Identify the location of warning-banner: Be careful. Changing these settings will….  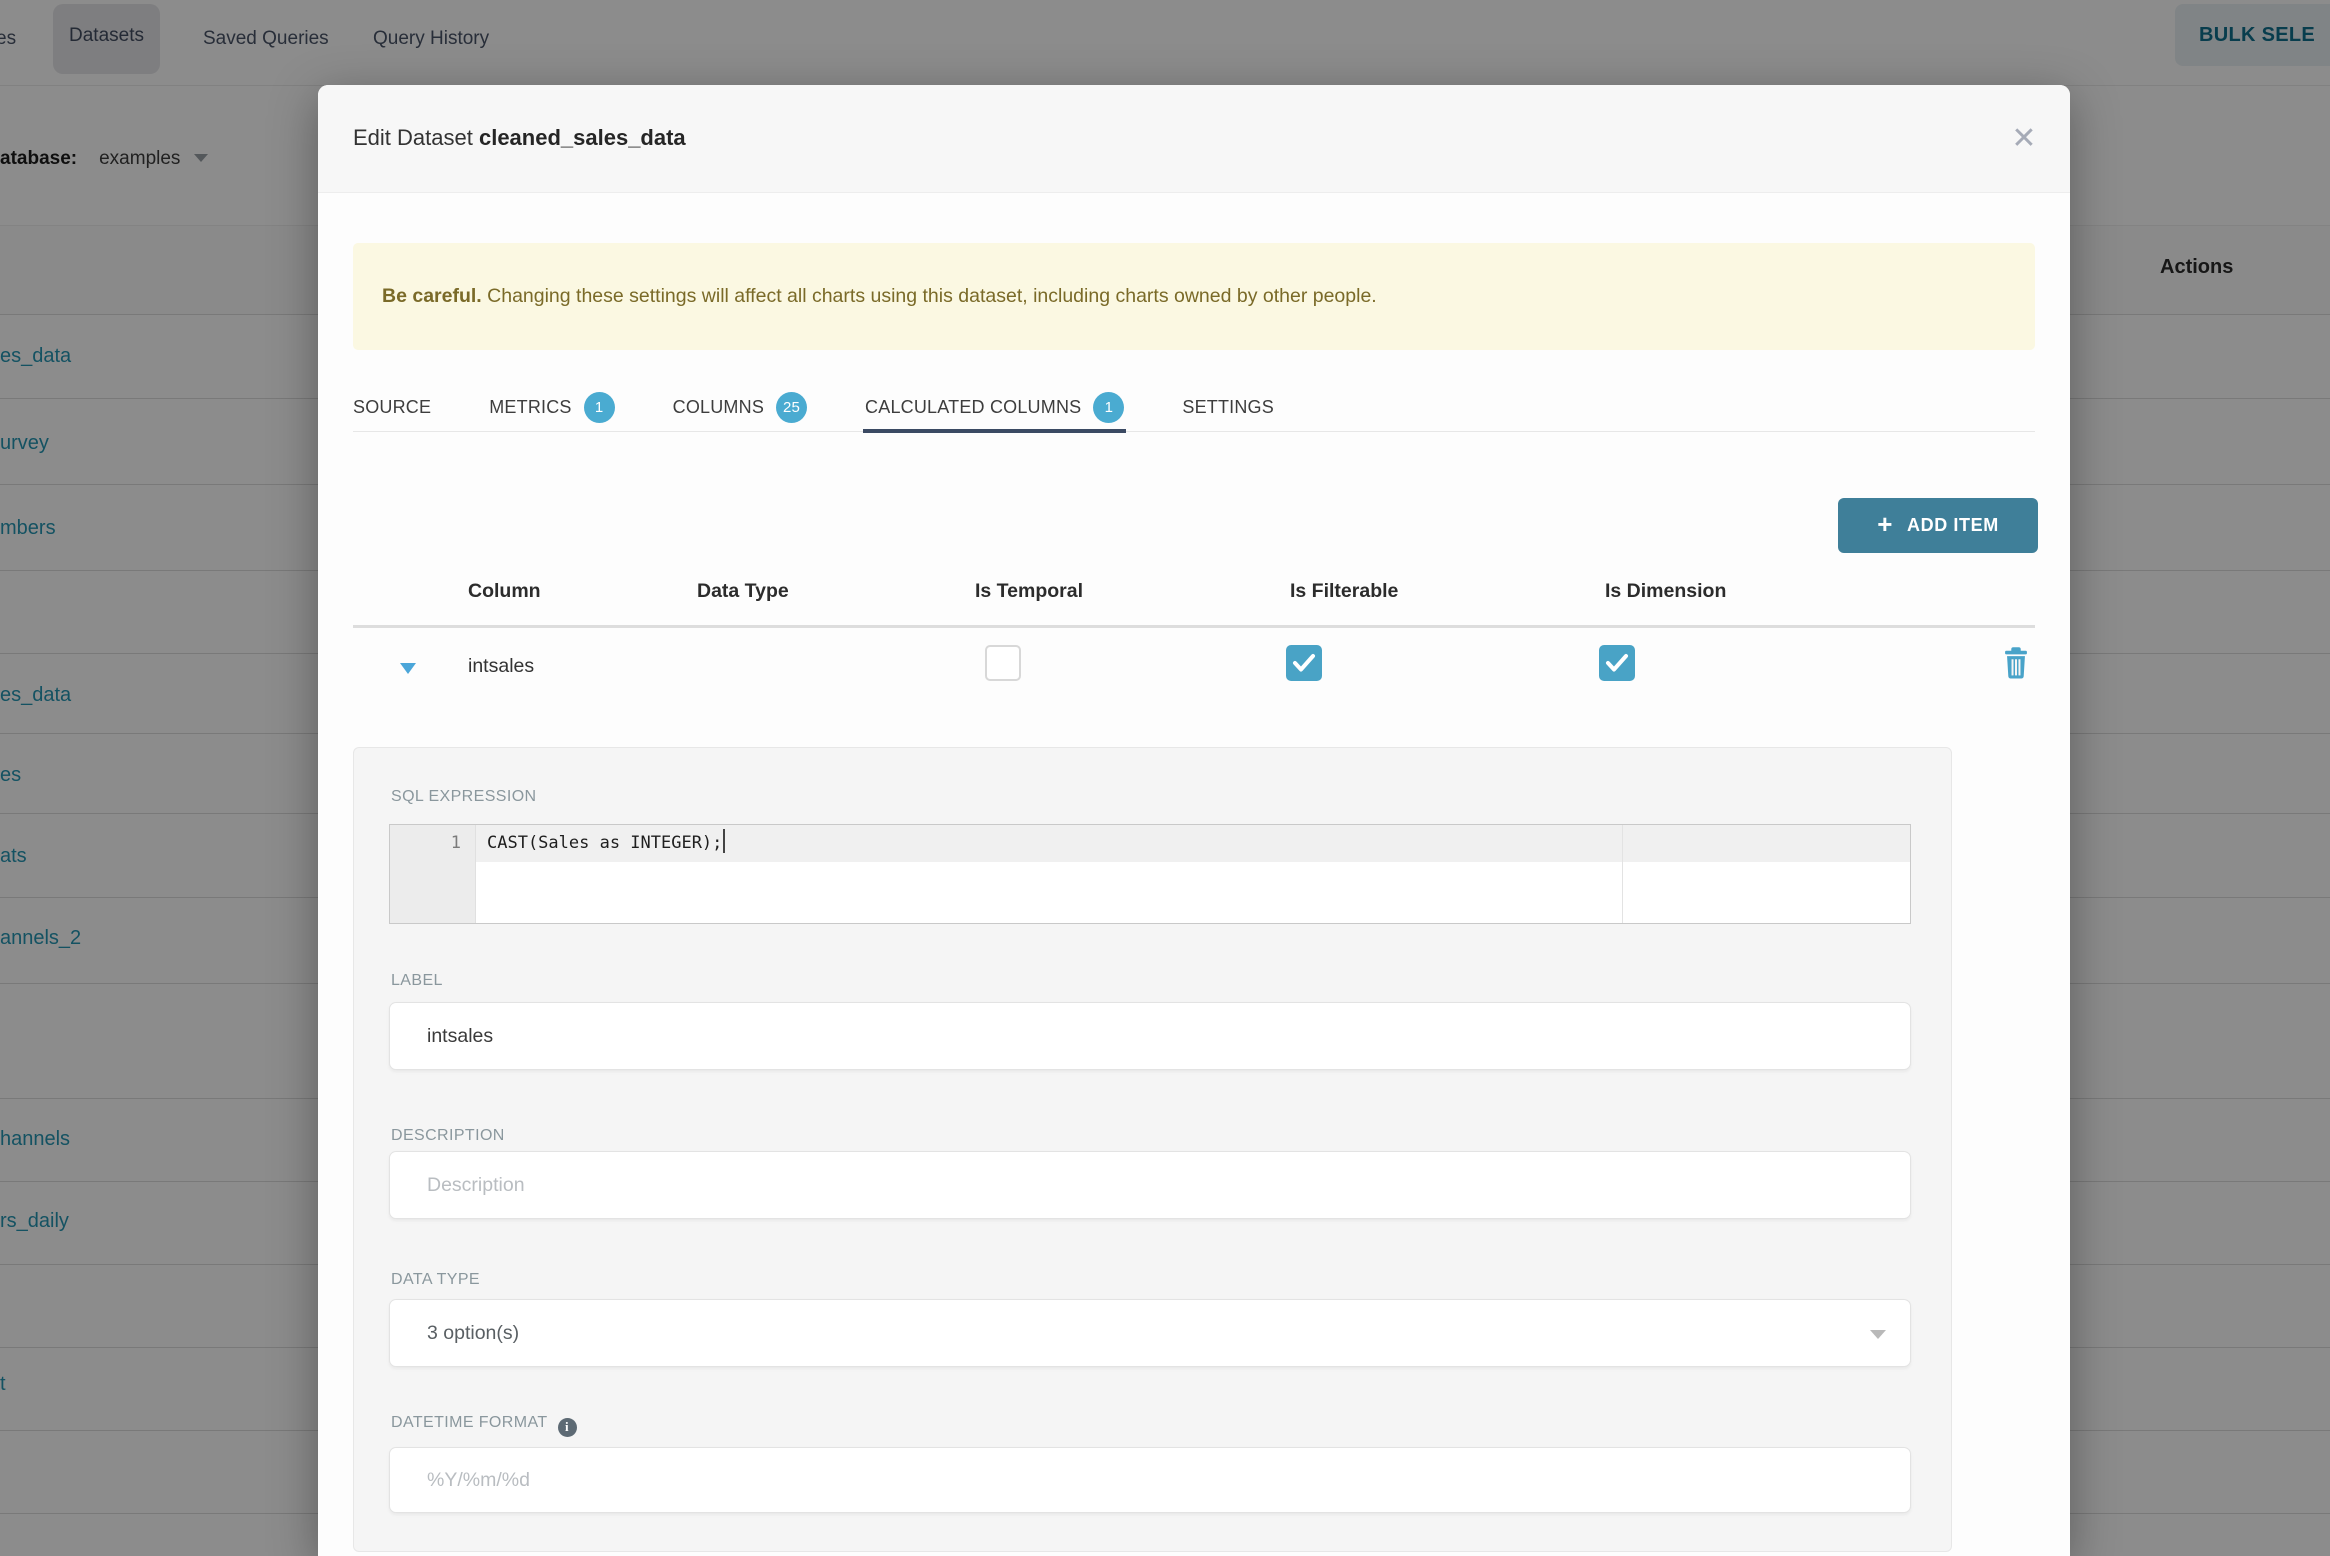
(1194, 296).